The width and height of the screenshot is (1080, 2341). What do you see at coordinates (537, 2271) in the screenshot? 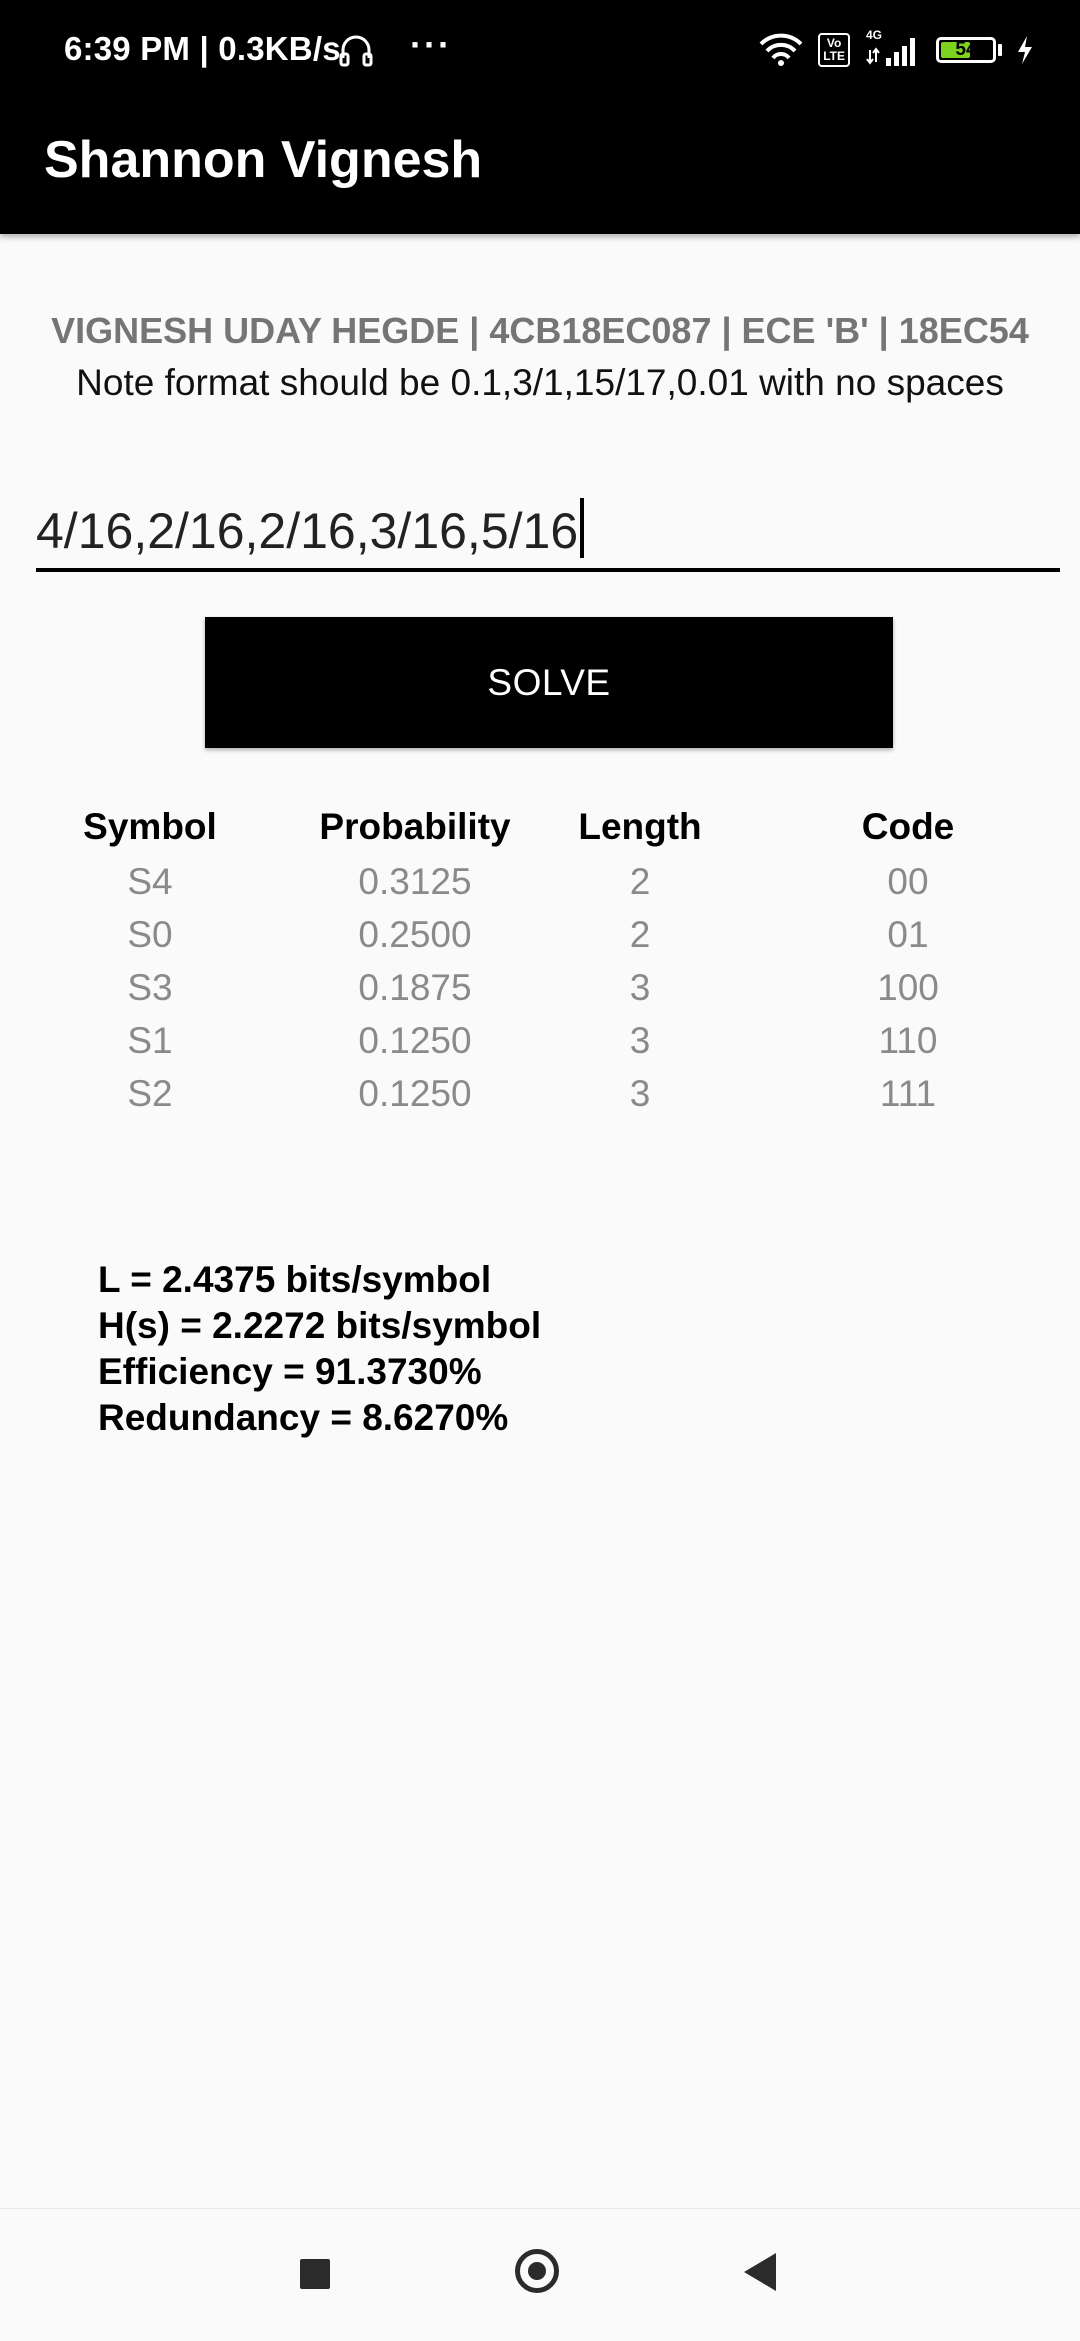
I see `home-circle-icon` at bounding box center [537, 2271].